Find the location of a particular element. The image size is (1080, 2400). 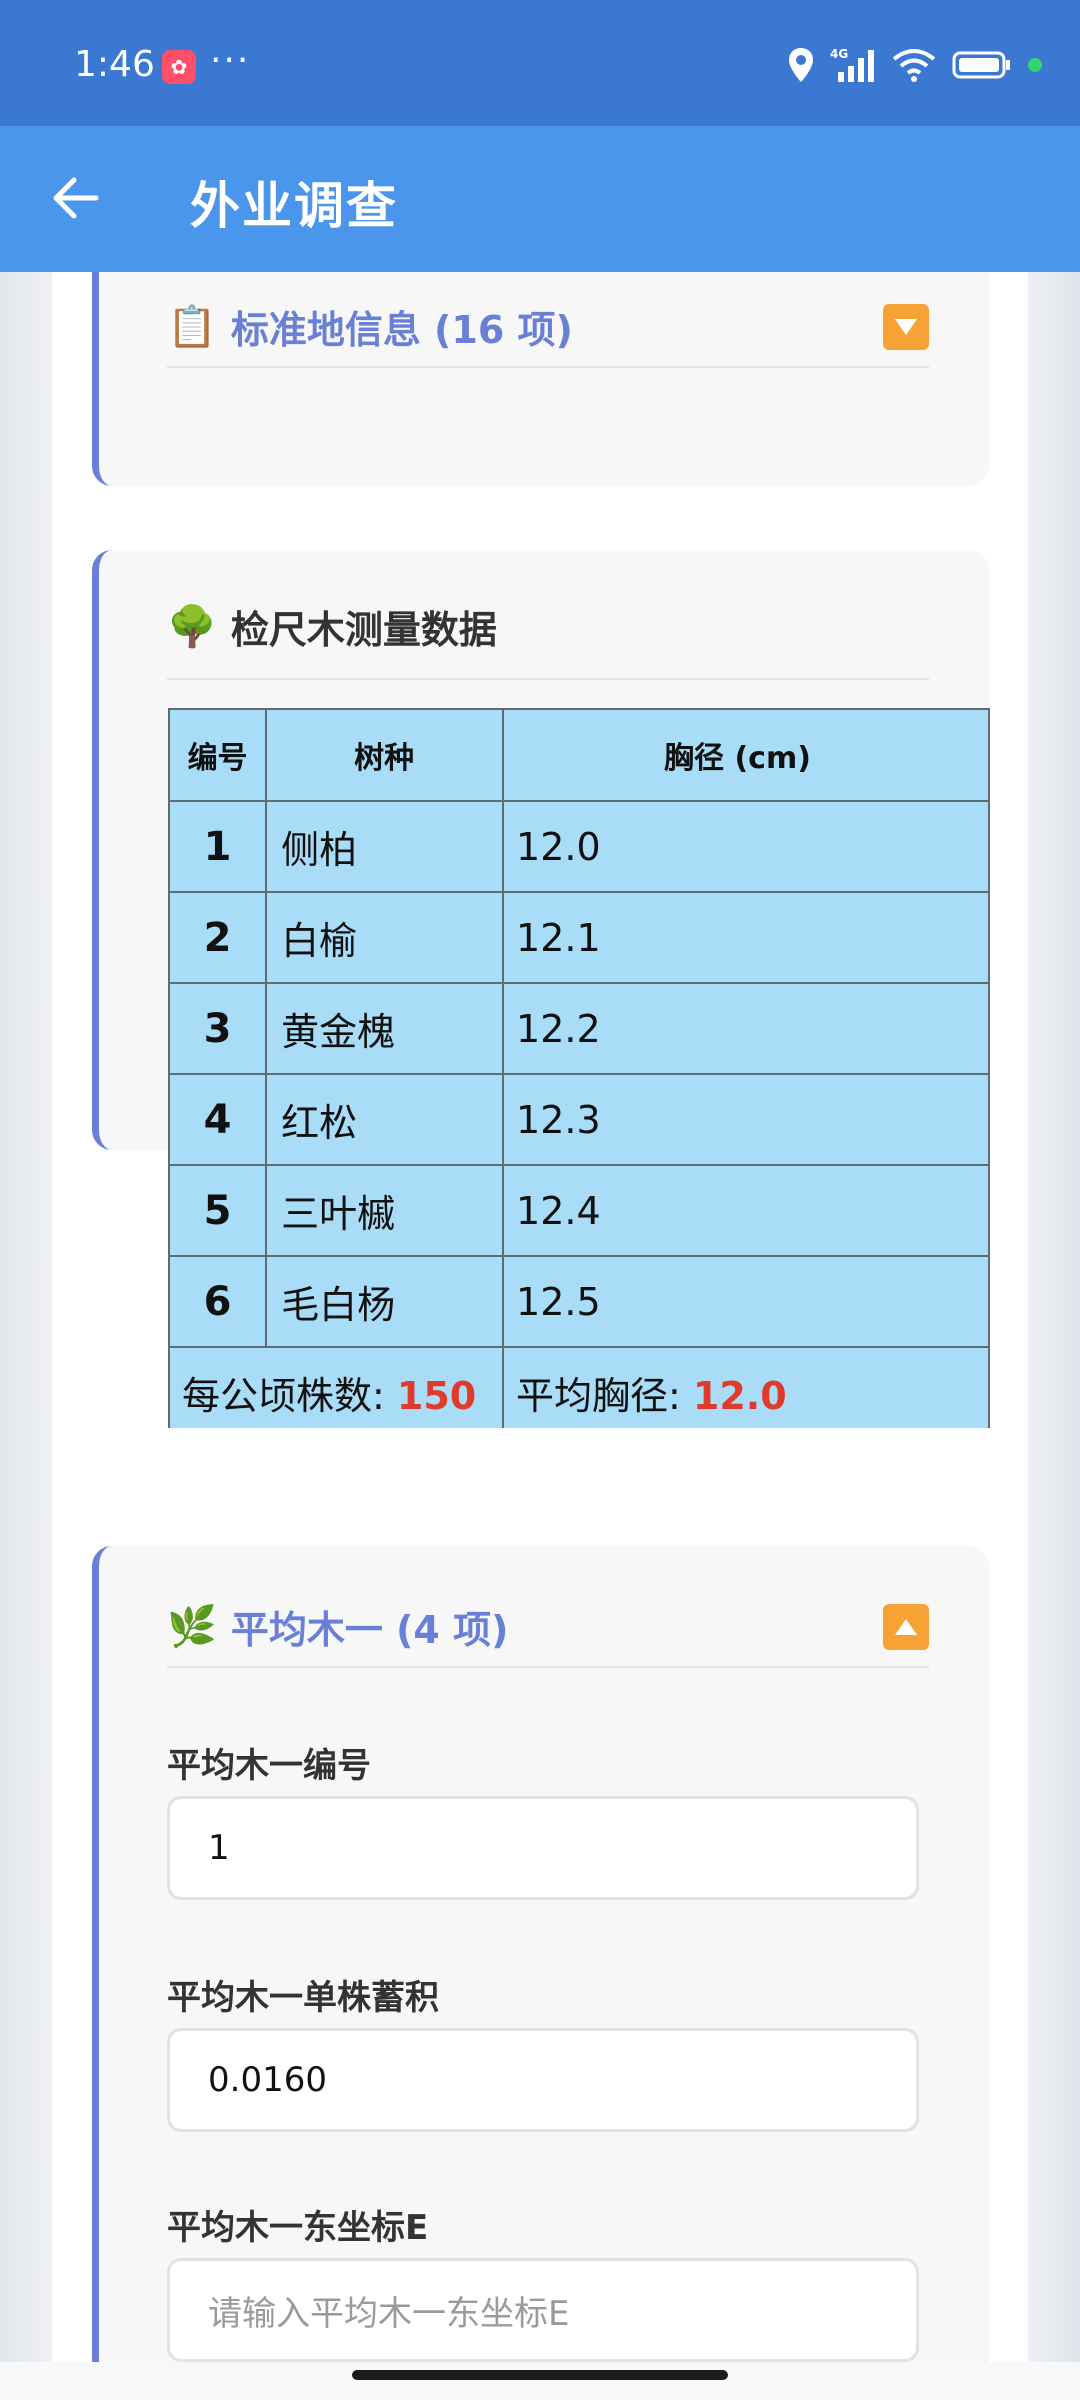

wifi-icon is located at coordinates (914, 65).